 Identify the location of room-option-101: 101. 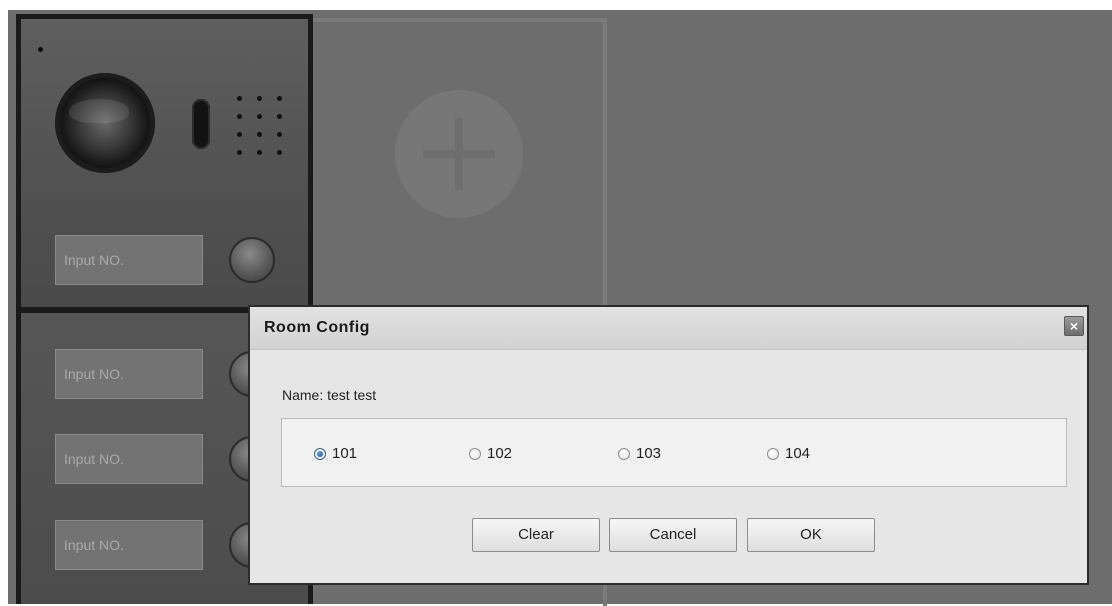
(335, 453).